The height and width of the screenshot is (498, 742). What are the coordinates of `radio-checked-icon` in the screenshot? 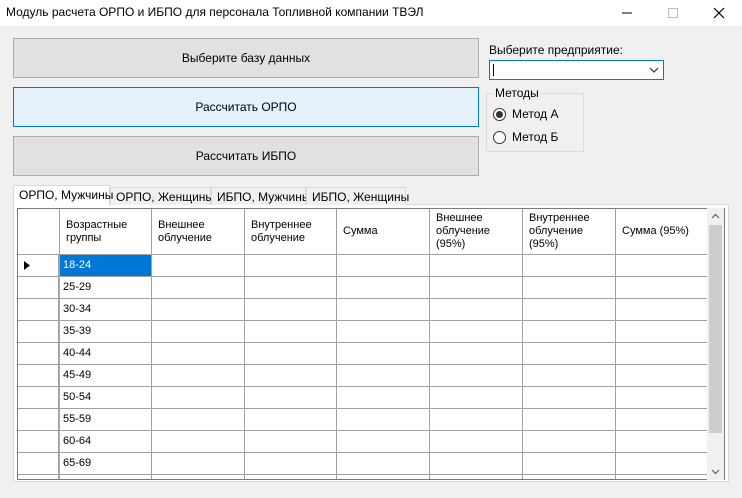 It's located at (499, 114).